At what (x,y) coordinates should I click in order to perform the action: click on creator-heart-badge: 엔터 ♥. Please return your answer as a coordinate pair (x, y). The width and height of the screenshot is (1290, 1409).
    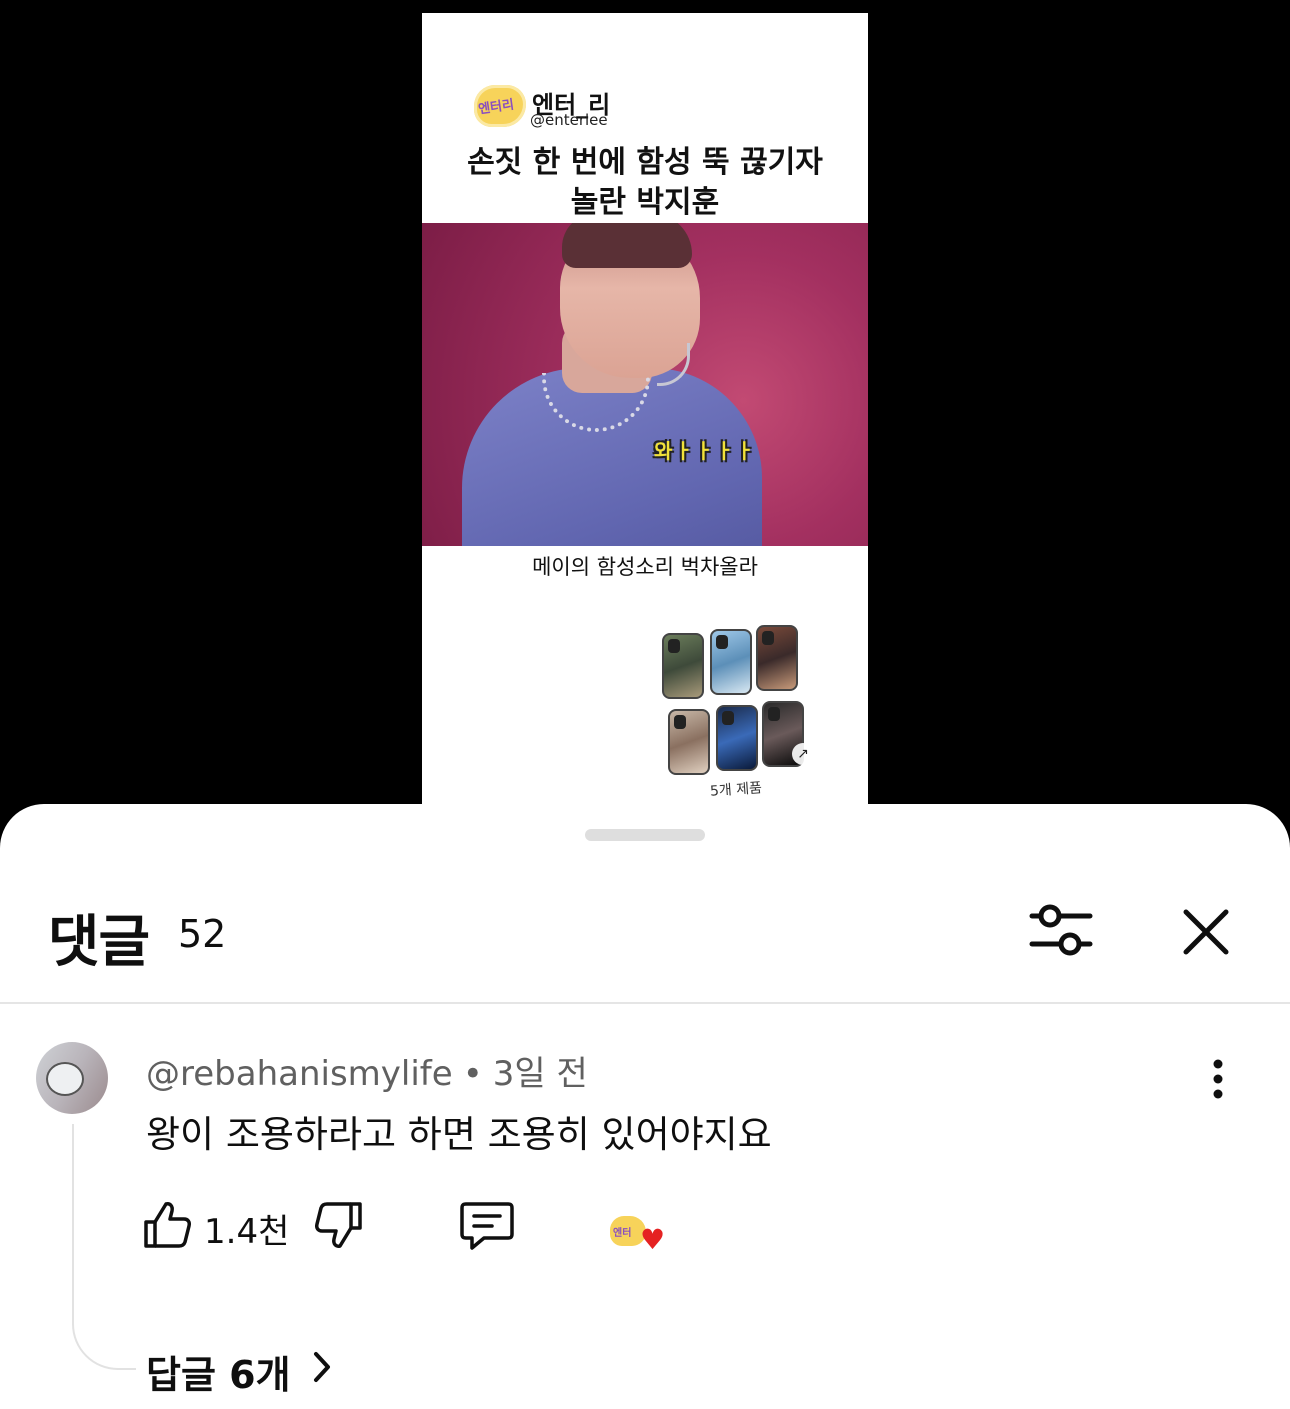
    Looking at the image, I should click on (641, 1235).